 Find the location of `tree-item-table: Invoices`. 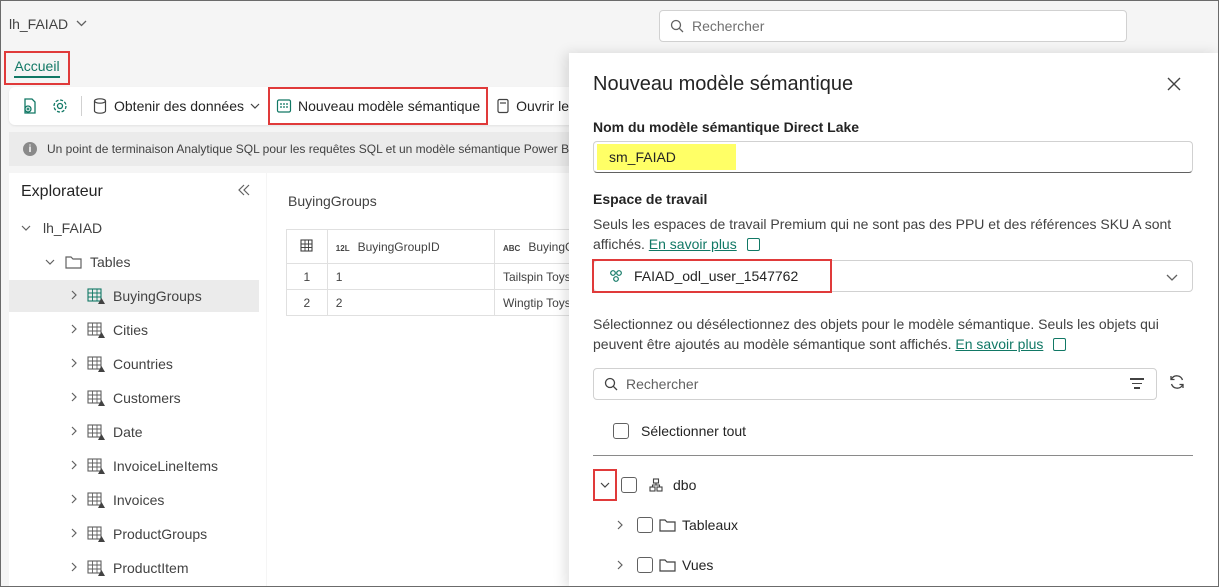

tree-item-table: Invoices is located at coordinates (134, 500).